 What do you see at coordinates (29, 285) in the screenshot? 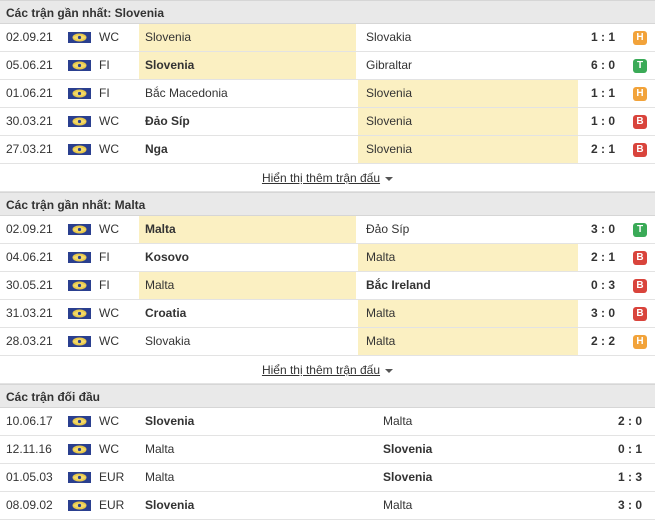
I see `match-date: 30.05.21` at bounding box center [29, 285].